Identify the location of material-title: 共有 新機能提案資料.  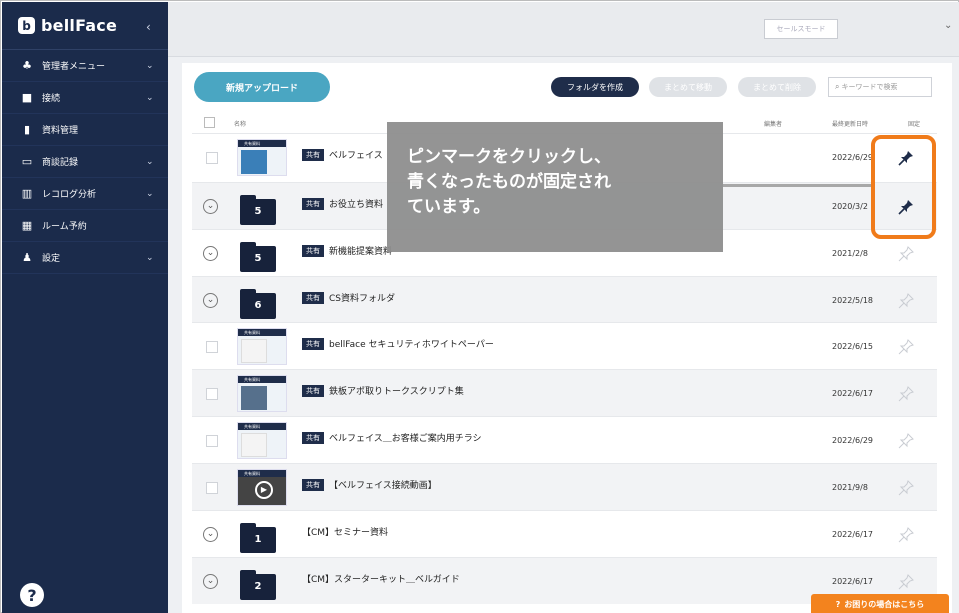
(347, 250).